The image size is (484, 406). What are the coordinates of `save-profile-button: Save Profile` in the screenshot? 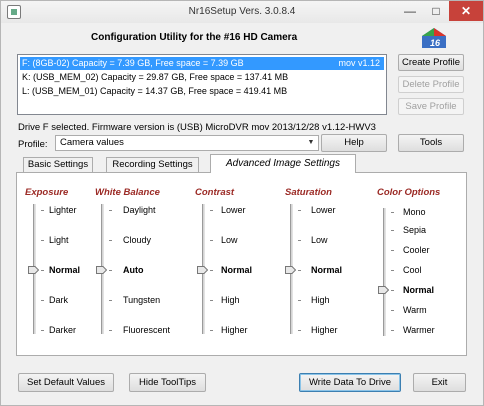 It's located at (431, 106).